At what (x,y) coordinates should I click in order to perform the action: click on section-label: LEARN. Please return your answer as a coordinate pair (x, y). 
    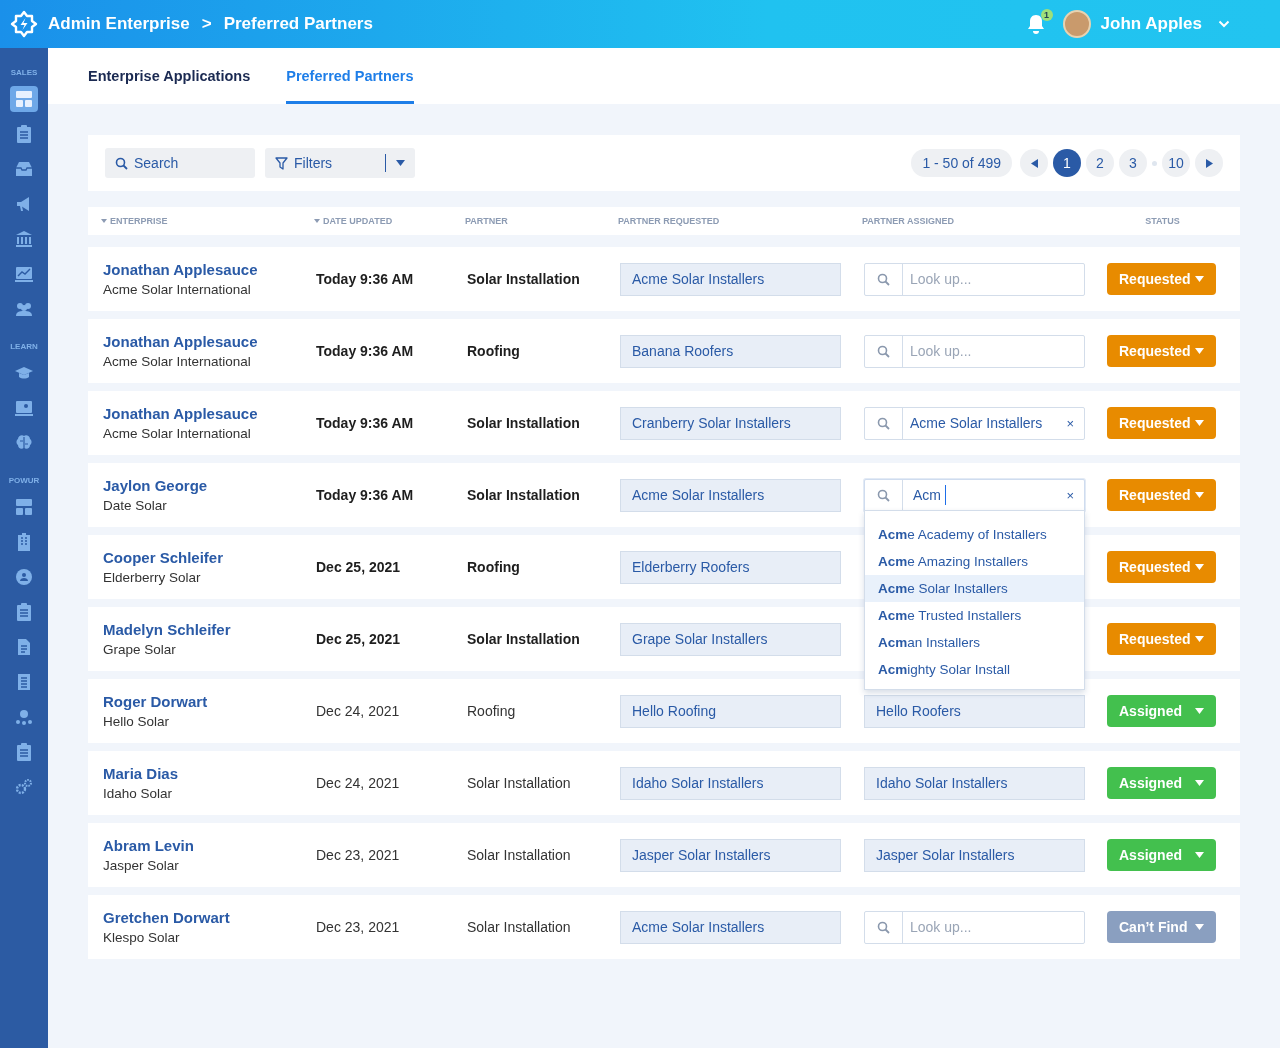
    Looking at the image, I should click on (24, 346).